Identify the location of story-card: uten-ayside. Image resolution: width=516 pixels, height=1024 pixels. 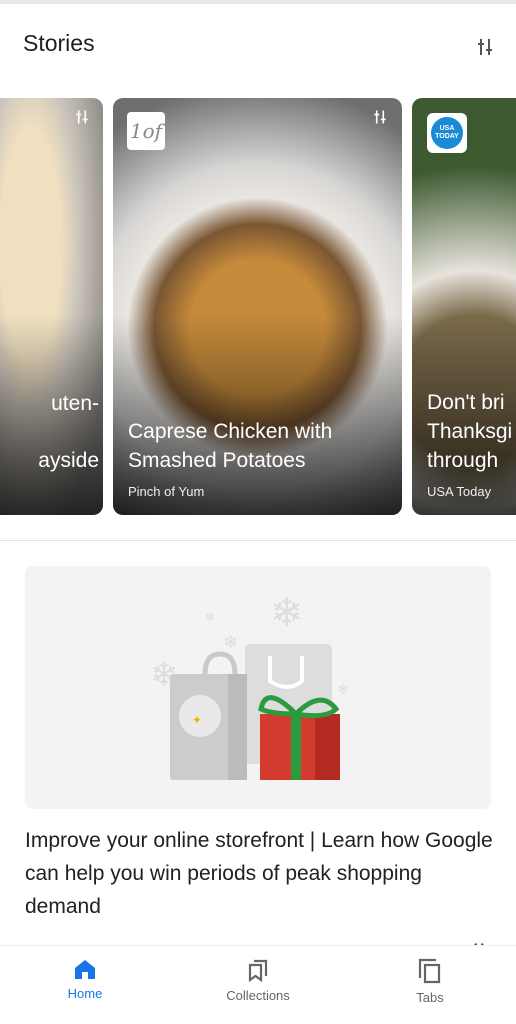
(51, 306).